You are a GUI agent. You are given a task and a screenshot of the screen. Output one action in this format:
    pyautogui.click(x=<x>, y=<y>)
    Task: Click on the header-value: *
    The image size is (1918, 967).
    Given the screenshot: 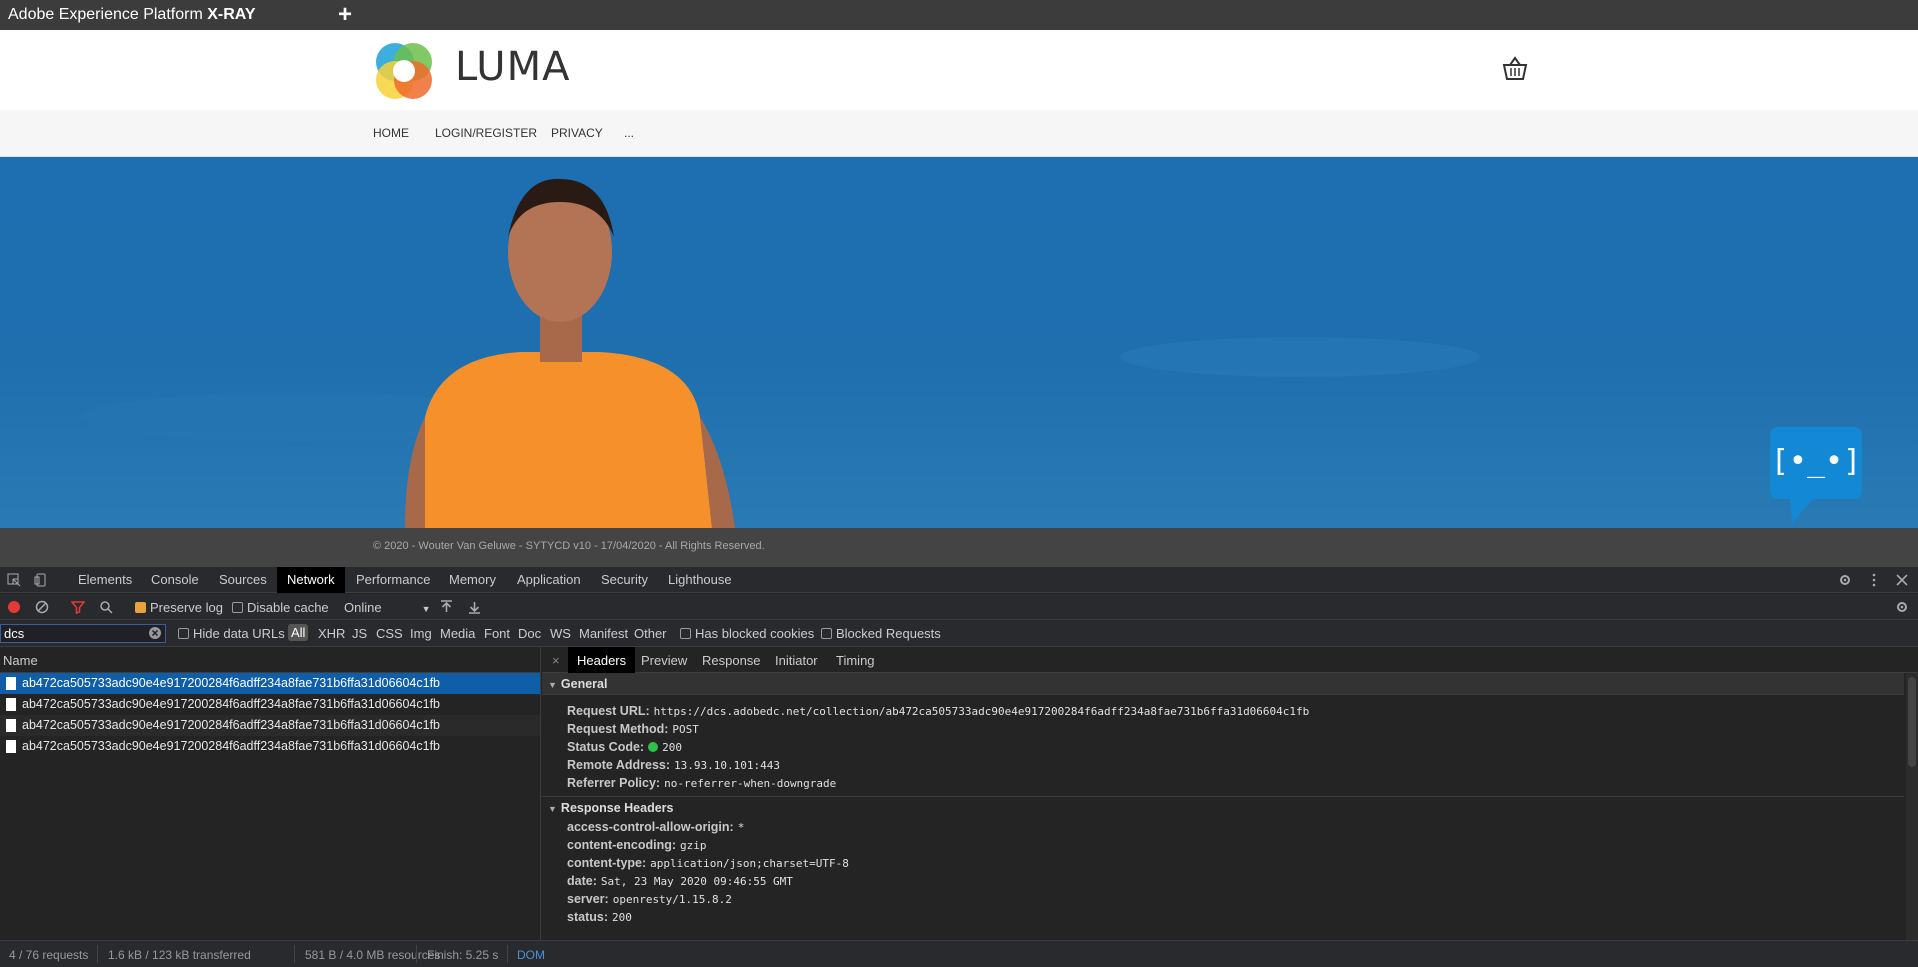 What is the action you would take?
    pyautogui.click(x=741, y=827)
    